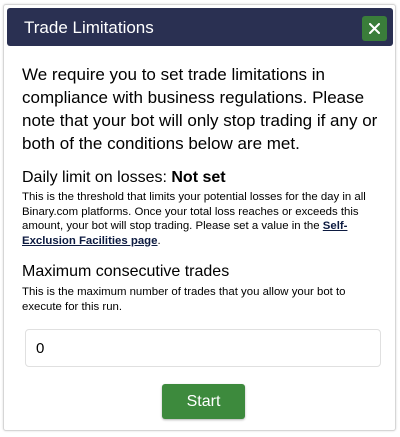 Image resolution: width=400 pixels, height=437 pixels. Describe the element at coordinates (97, 177) in the screenshot. I see `daily-limit-label: Daily limit on losses:` at that location.